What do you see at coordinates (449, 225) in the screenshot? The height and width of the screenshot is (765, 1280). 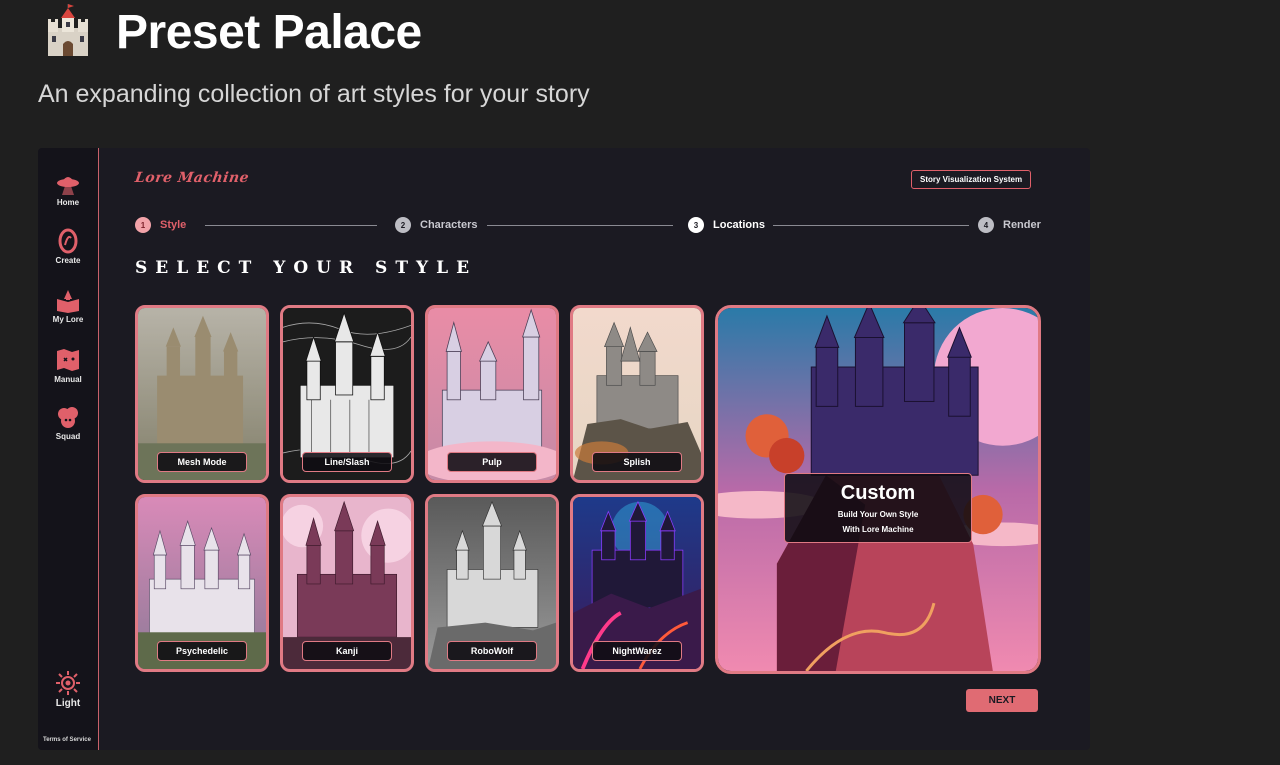 I see `step-label: Characters` at bounding box center [449, 225].